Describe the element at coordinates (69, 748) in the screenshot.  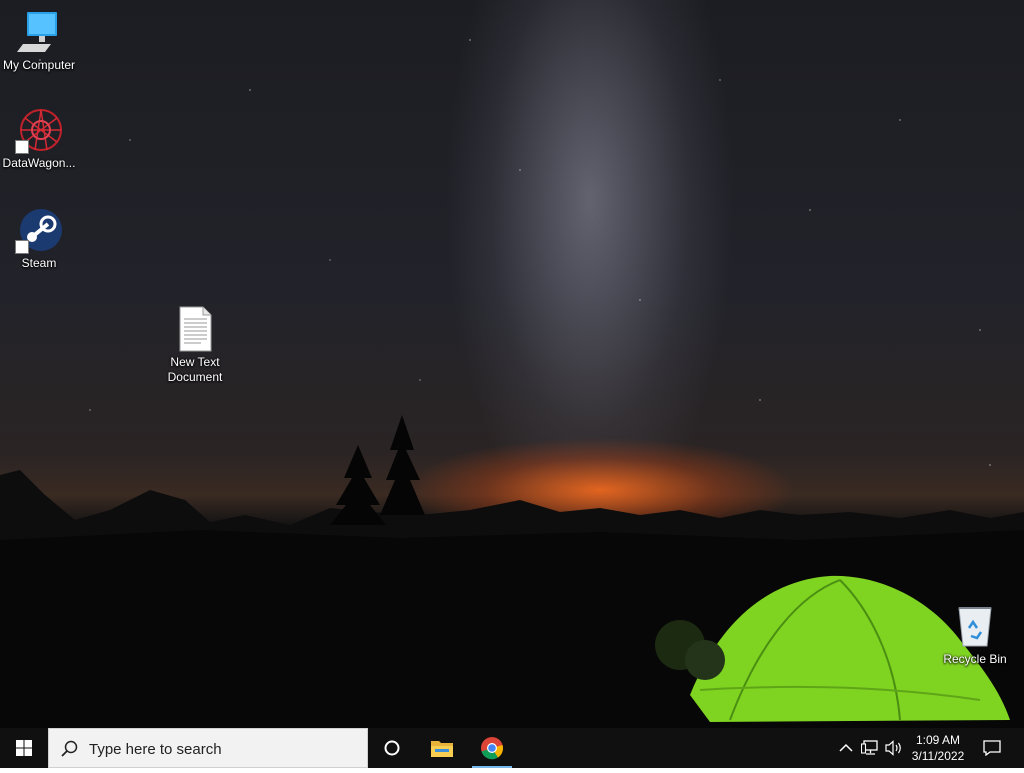
I see `search-icon` at that location.